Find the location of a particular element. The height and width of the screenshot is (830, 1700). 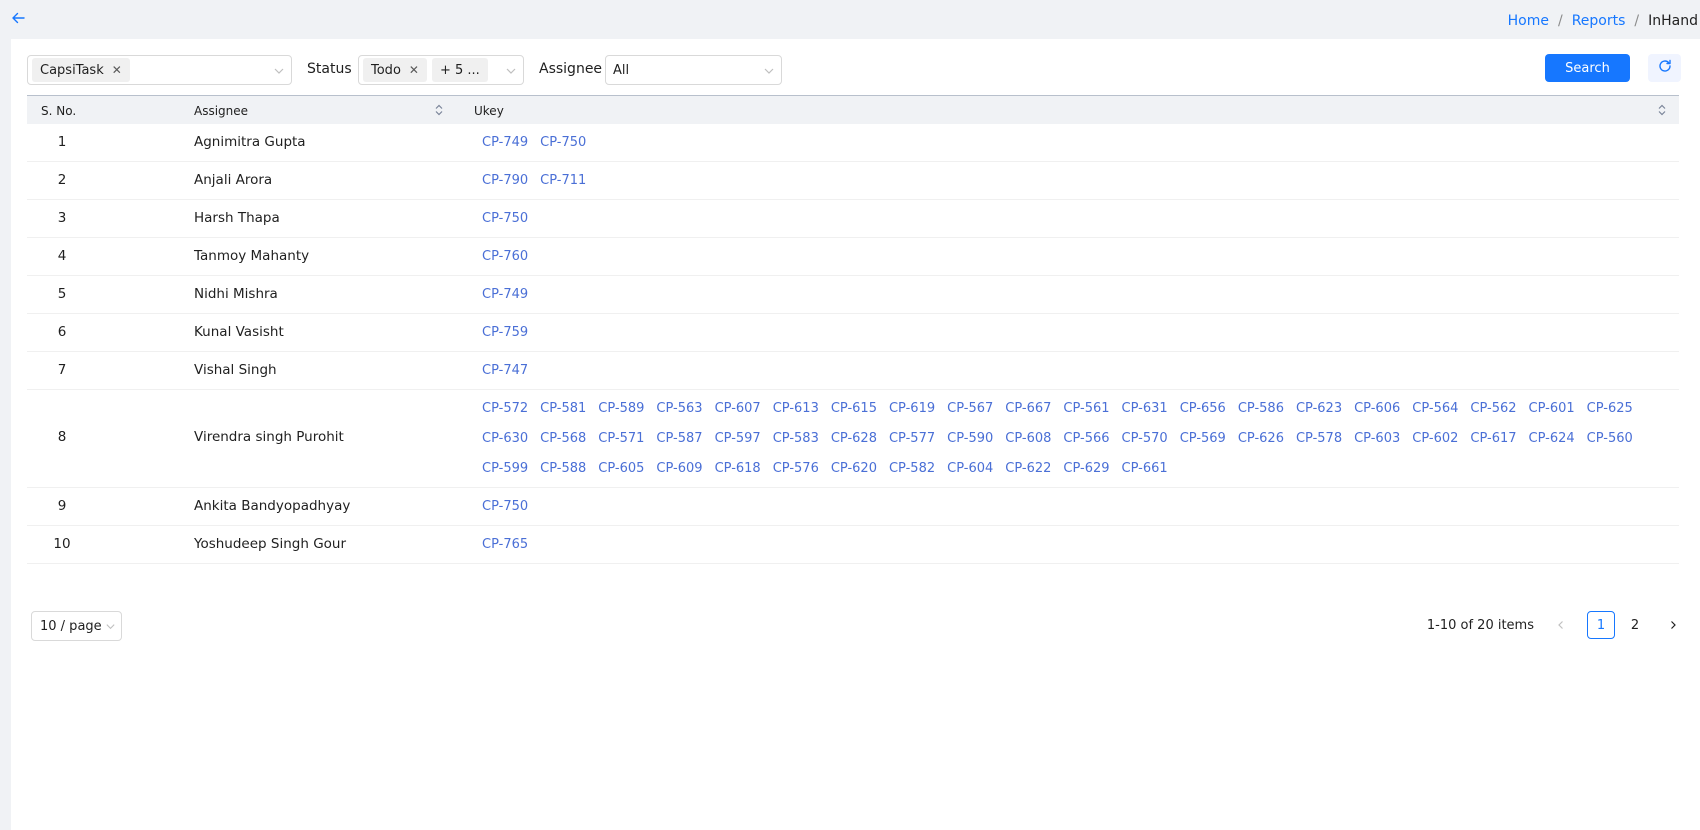

ukey-link: CP-624 is located at coordinates (1552, 439).